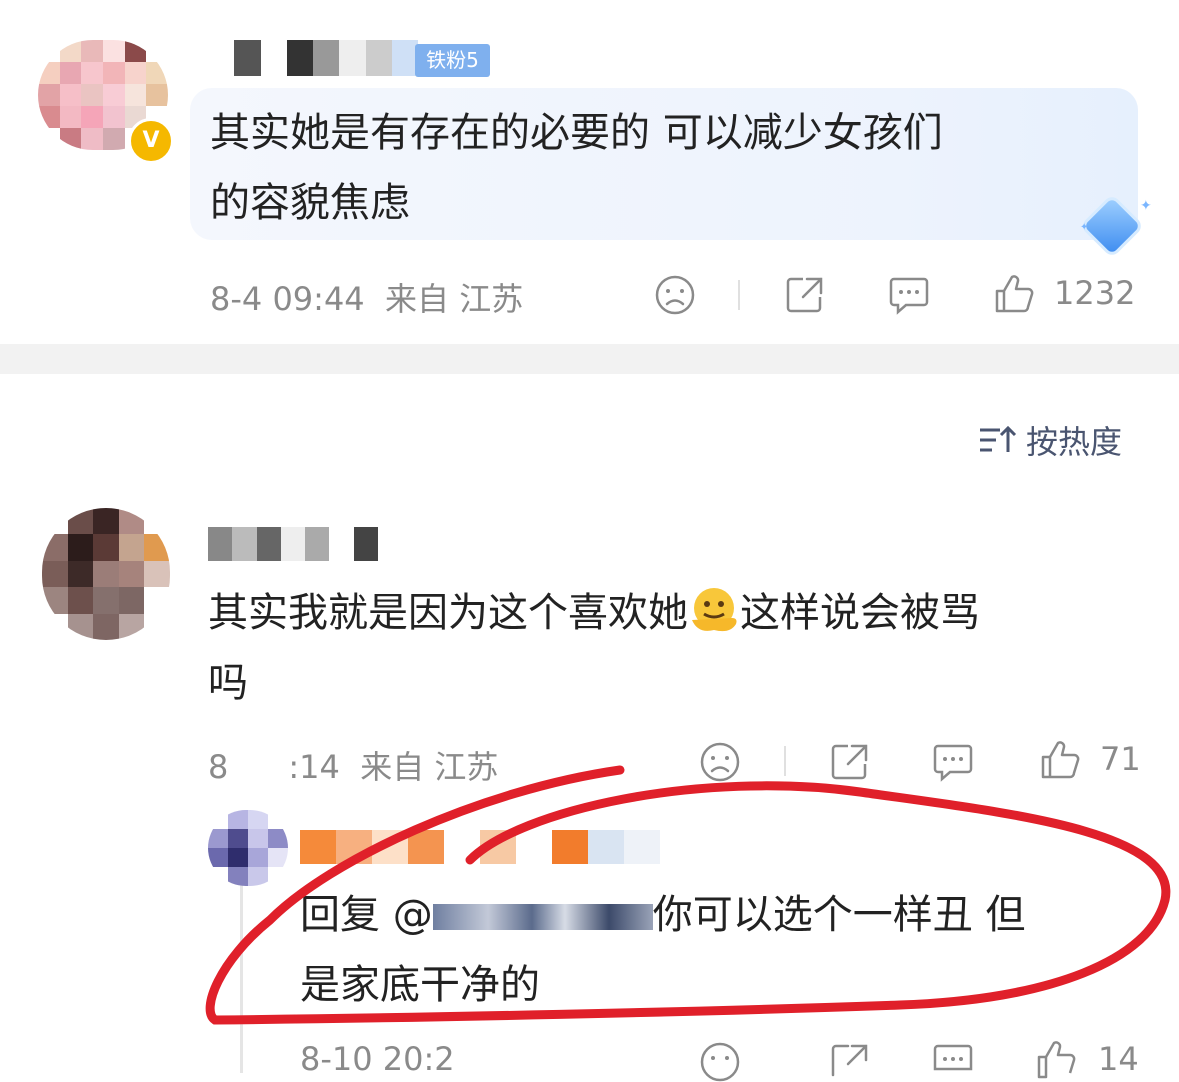 The height and width of the screenshot is (1082, 1179). What do you see at coordinates (366, 297) in the screenshot?
I see `comment-meta: 8-4 09:44 来自 江苏` at bounding box center [366, 297].